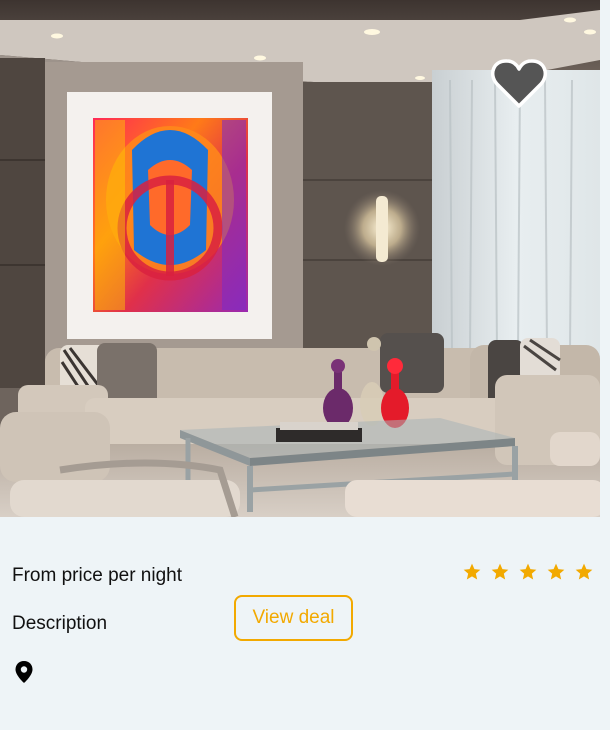  I want to click on favorite-heart-icon, so click(519, 84).